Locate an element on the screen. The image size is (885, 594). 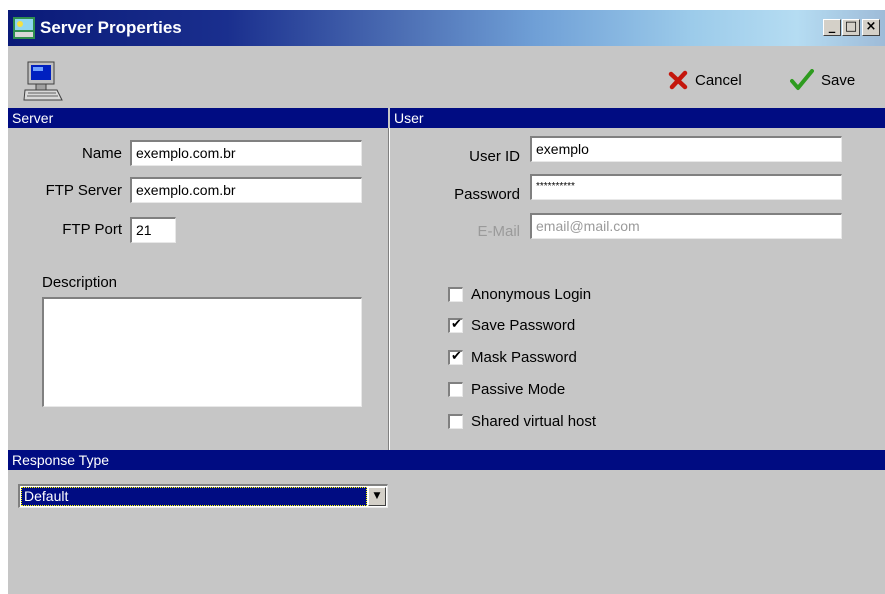
save-label: Save is located at coordinates (838, 80).